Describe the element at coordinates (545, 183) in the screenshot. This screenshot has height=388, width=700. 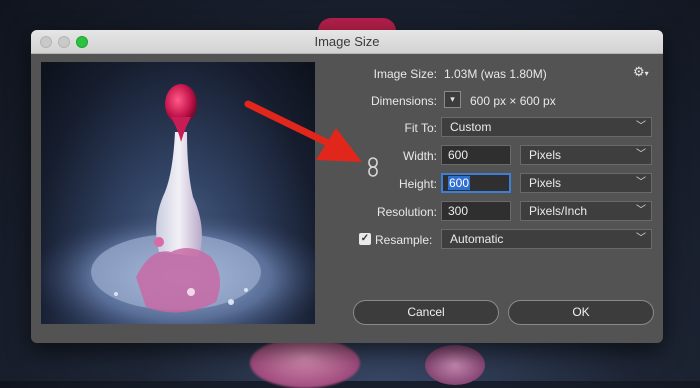
I see `height-unit-value: Pixels` at that location.